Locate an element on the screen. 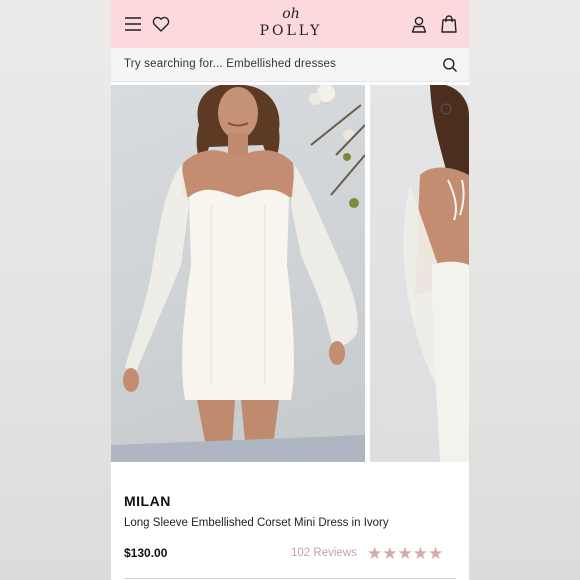  rating-stars: ★★★★★ is located at coordinates (405, 554).